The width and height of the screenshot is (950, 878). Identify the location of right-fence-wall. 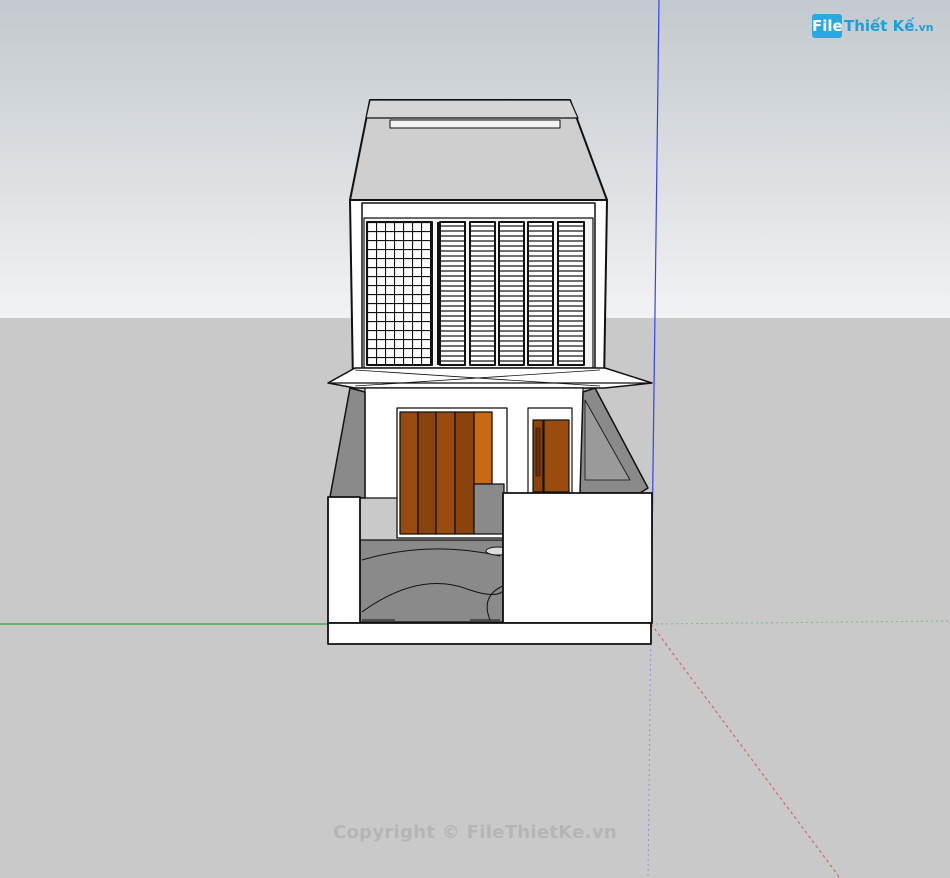
(577, 558).